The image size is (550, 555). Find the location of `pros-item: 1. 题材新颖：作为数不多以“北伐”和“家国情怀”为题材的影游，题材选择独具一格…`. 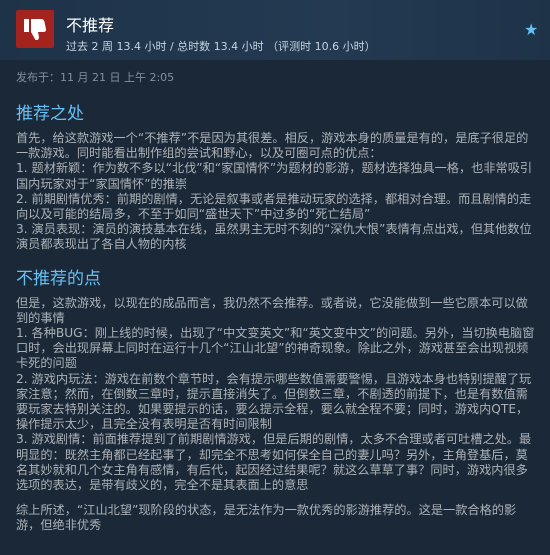

pros-item: 1. 题材新颖：作为数不多以“北伐”和“家国情怀”为题材的影游，题材选择独具一格… is located at coordinates (274, 176).